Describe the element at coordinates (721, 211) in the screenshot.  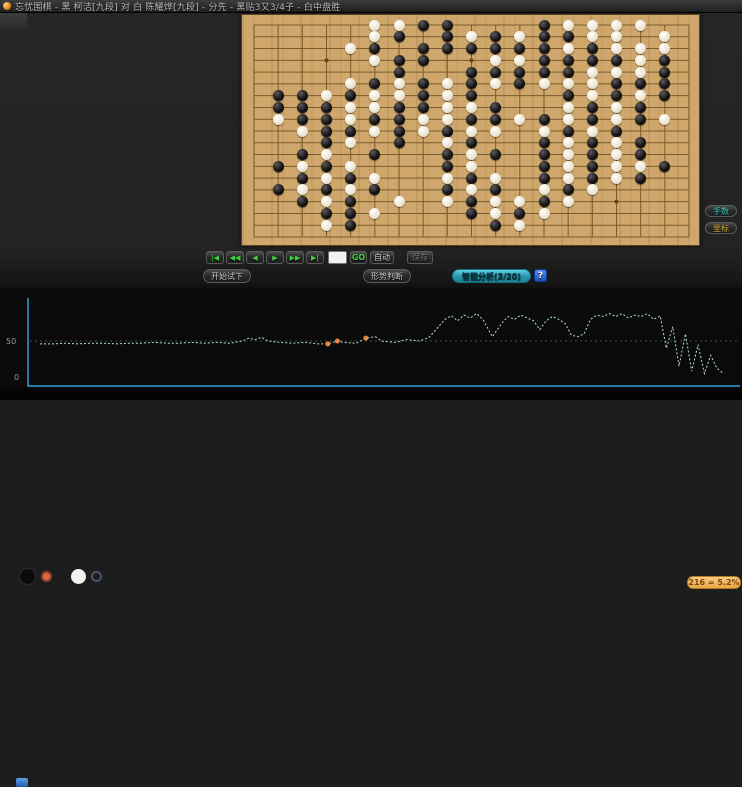
I see `move-numbers-toggle: 手数` at that location.